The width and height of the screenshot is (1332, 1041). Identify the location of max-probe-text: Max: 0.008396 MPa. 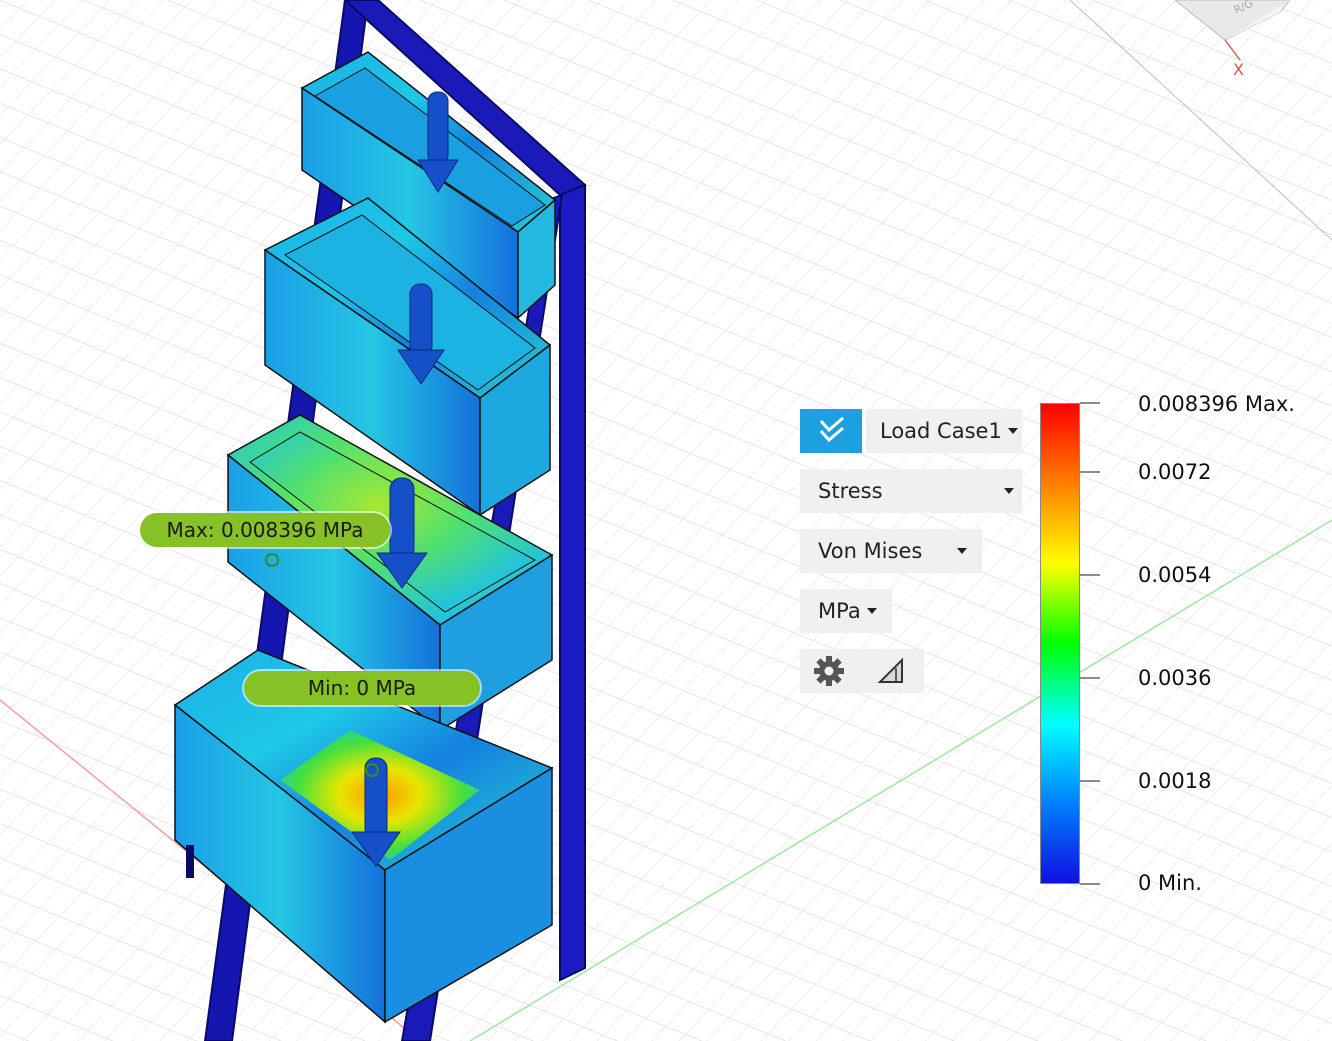
(265, 530).